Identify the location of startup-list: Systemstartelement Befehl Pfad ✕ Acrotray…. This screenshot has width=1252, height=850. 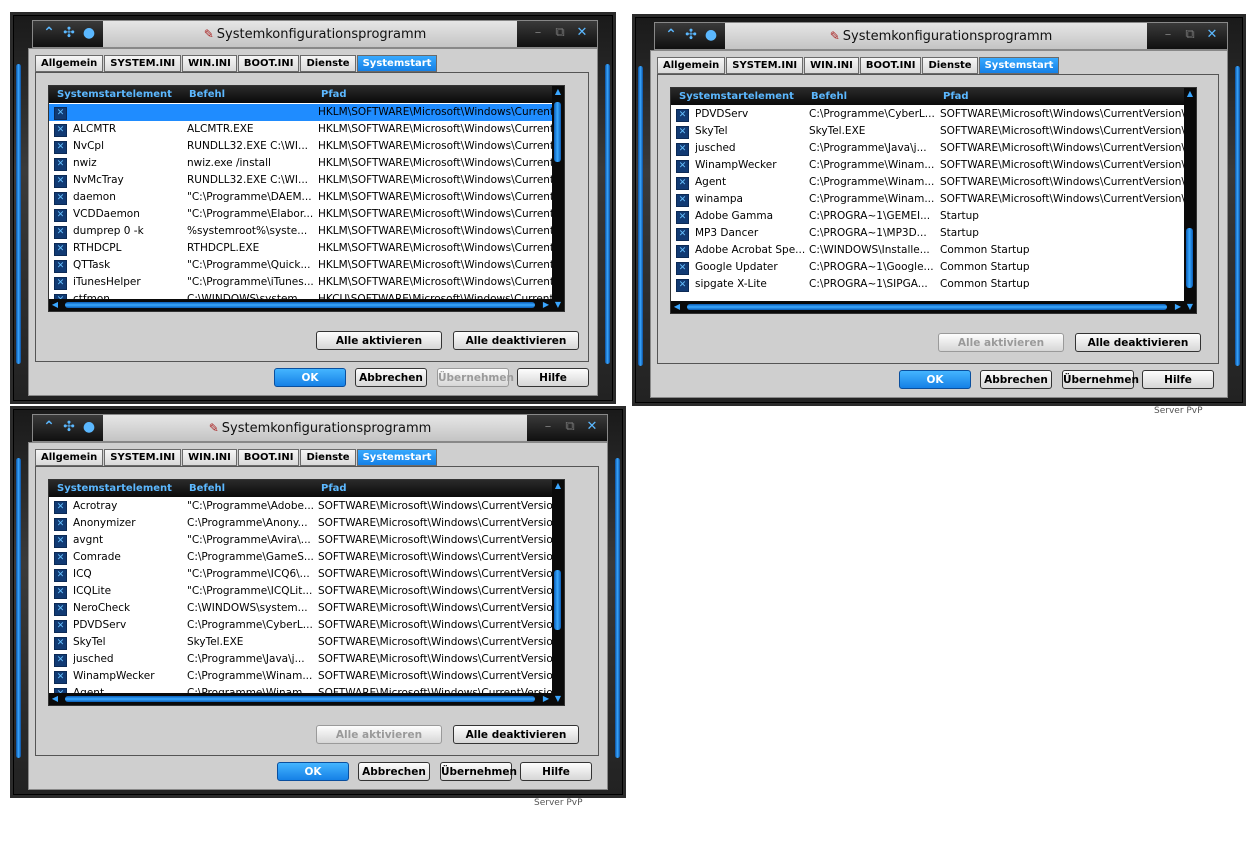
(306, 592).